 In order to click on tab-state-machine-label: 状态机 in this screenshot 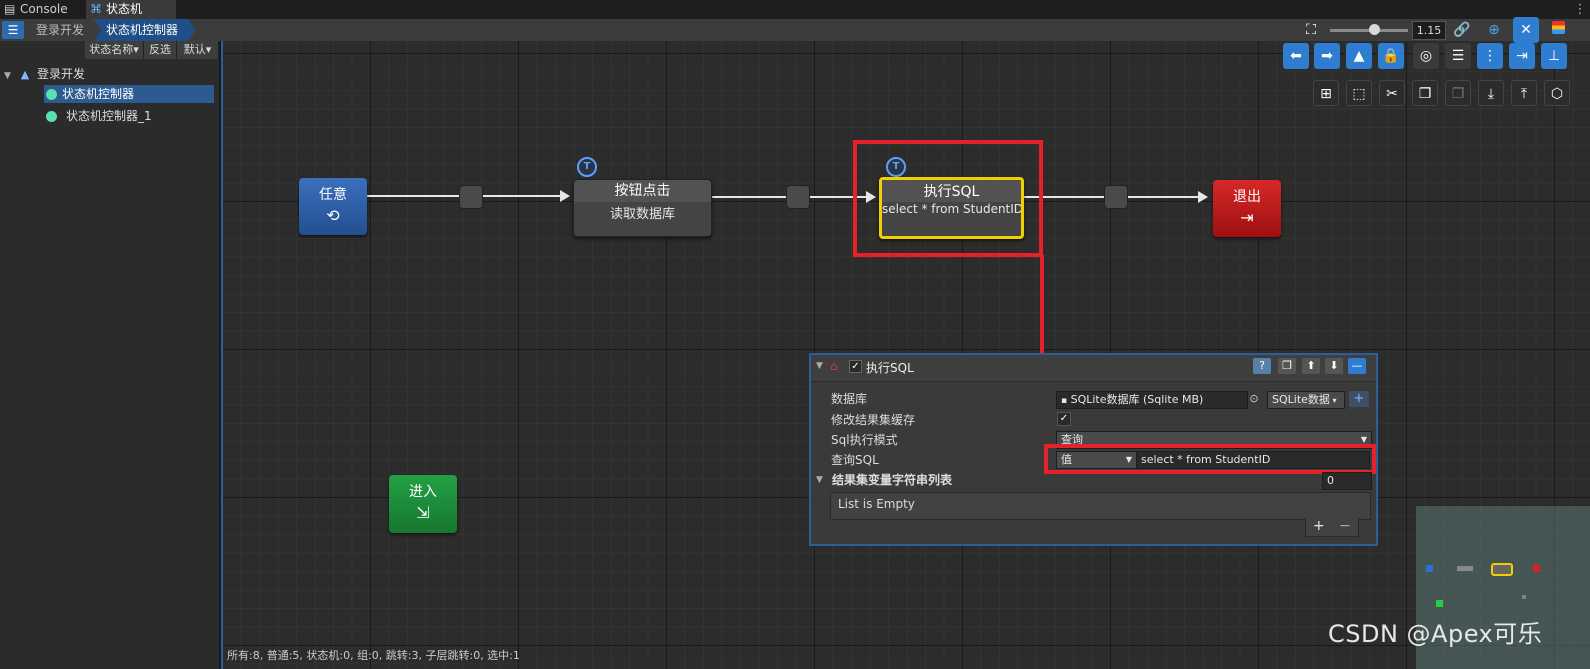, I will do `click(124, 9)`.